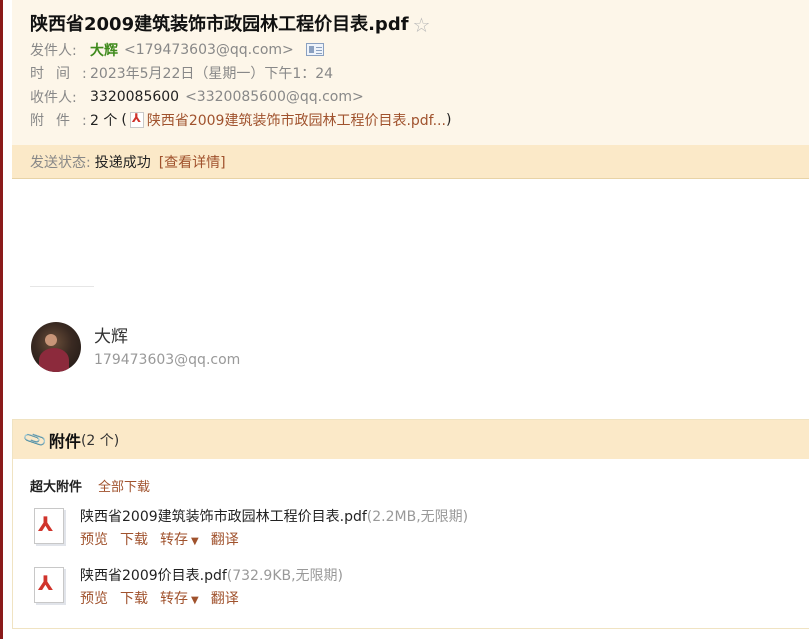 Image resolution: width=809 pixels, height=639 pixels. What do you see at coordinates (104, 121) in the screenshot?
I see `attach-count: 2 个` at bounding box center [104, 121].